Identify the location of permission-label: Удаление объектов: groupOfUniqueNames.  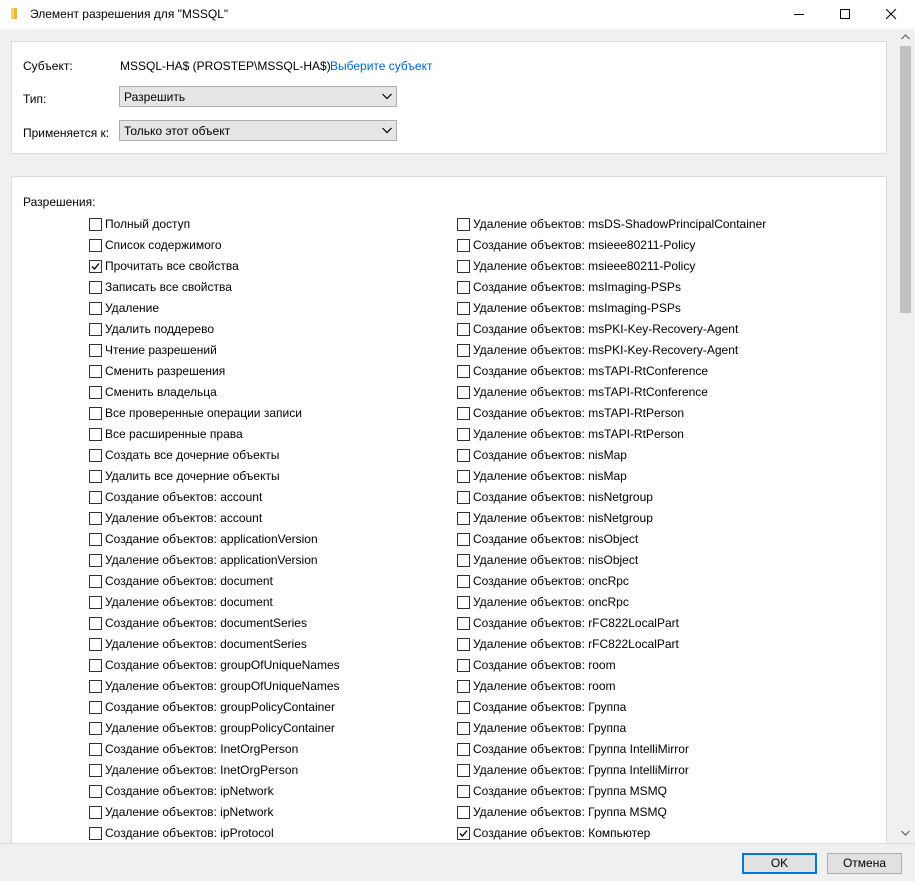
(222, 686).